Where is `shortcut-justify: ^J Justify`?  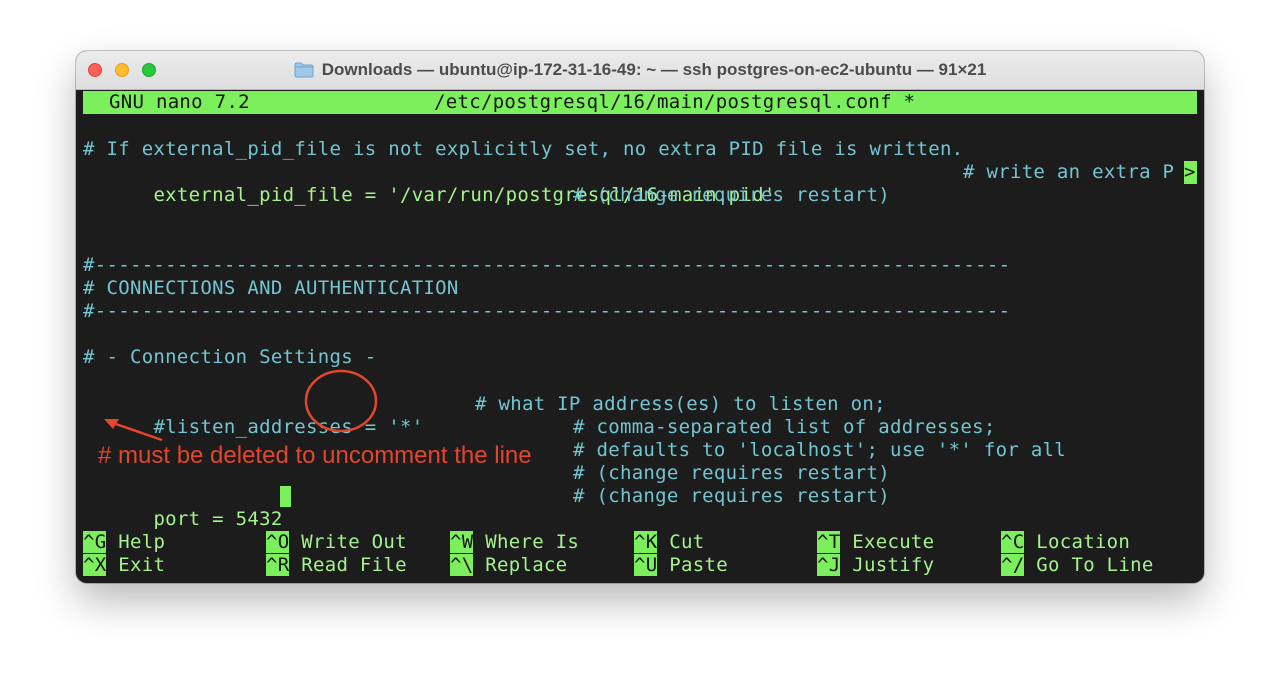
shortcut-justify: ^J Justify is located at coordinates (875, 565).